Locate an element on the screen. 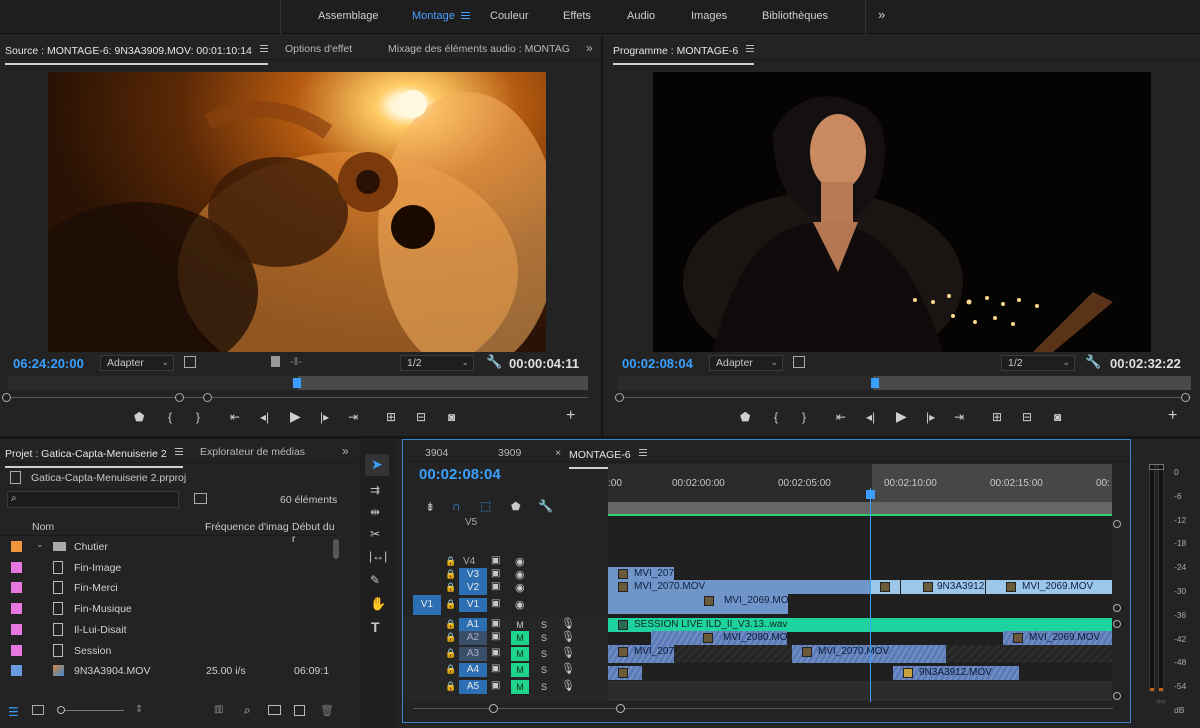  program-resolution-dropdown: 1/2 ⌄ is located at coordinates (1038, 363).